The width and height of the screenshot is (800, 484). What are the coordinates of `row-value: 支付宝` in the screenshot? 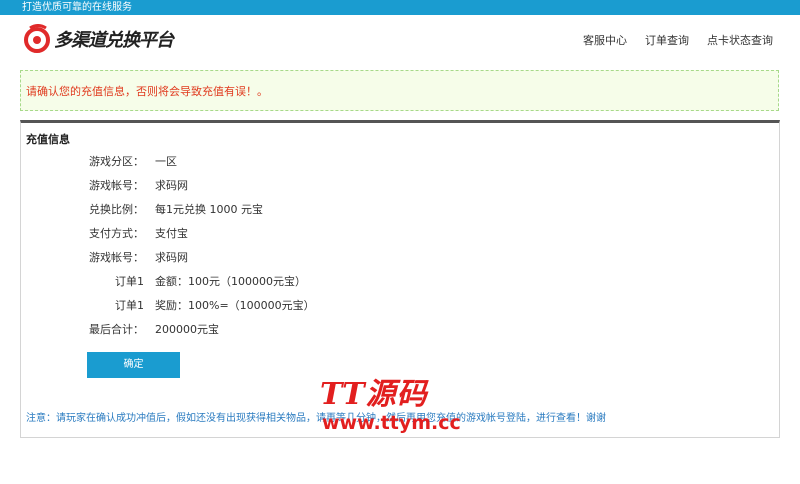 It's located at (171, 233).